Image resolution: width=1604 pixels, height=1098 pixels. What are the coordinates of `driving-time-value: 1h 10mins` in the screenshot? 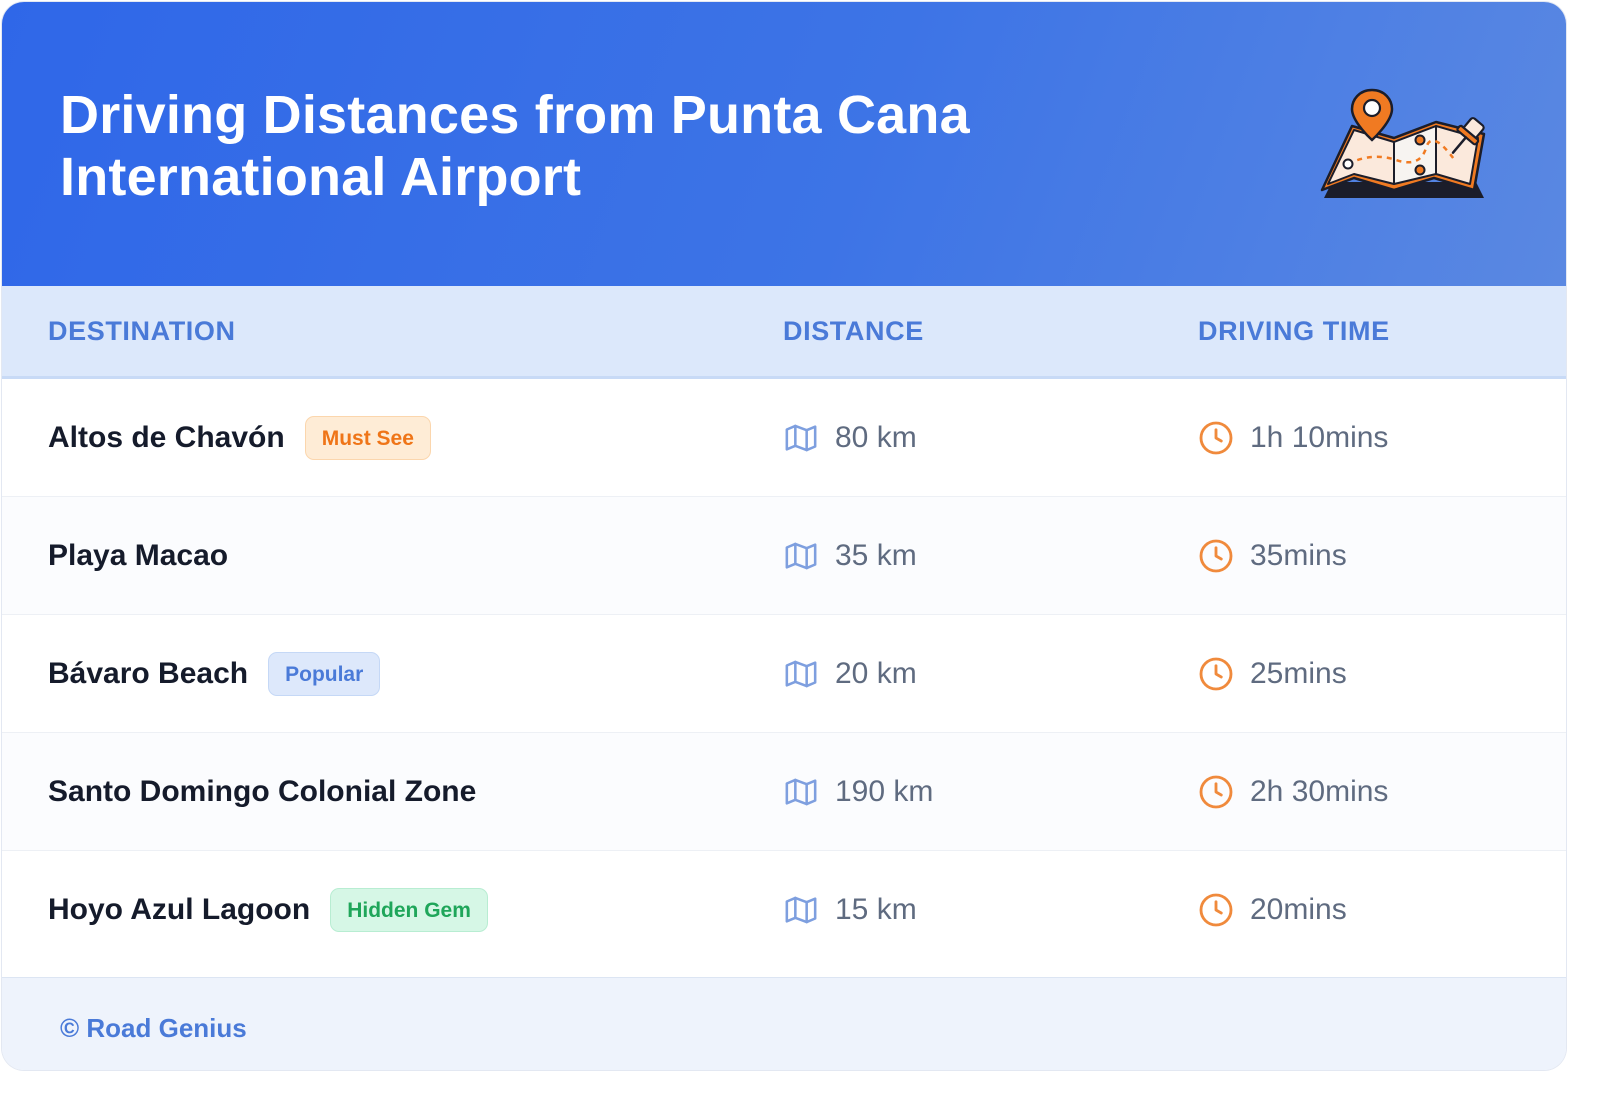 It's located at (1319, 437).